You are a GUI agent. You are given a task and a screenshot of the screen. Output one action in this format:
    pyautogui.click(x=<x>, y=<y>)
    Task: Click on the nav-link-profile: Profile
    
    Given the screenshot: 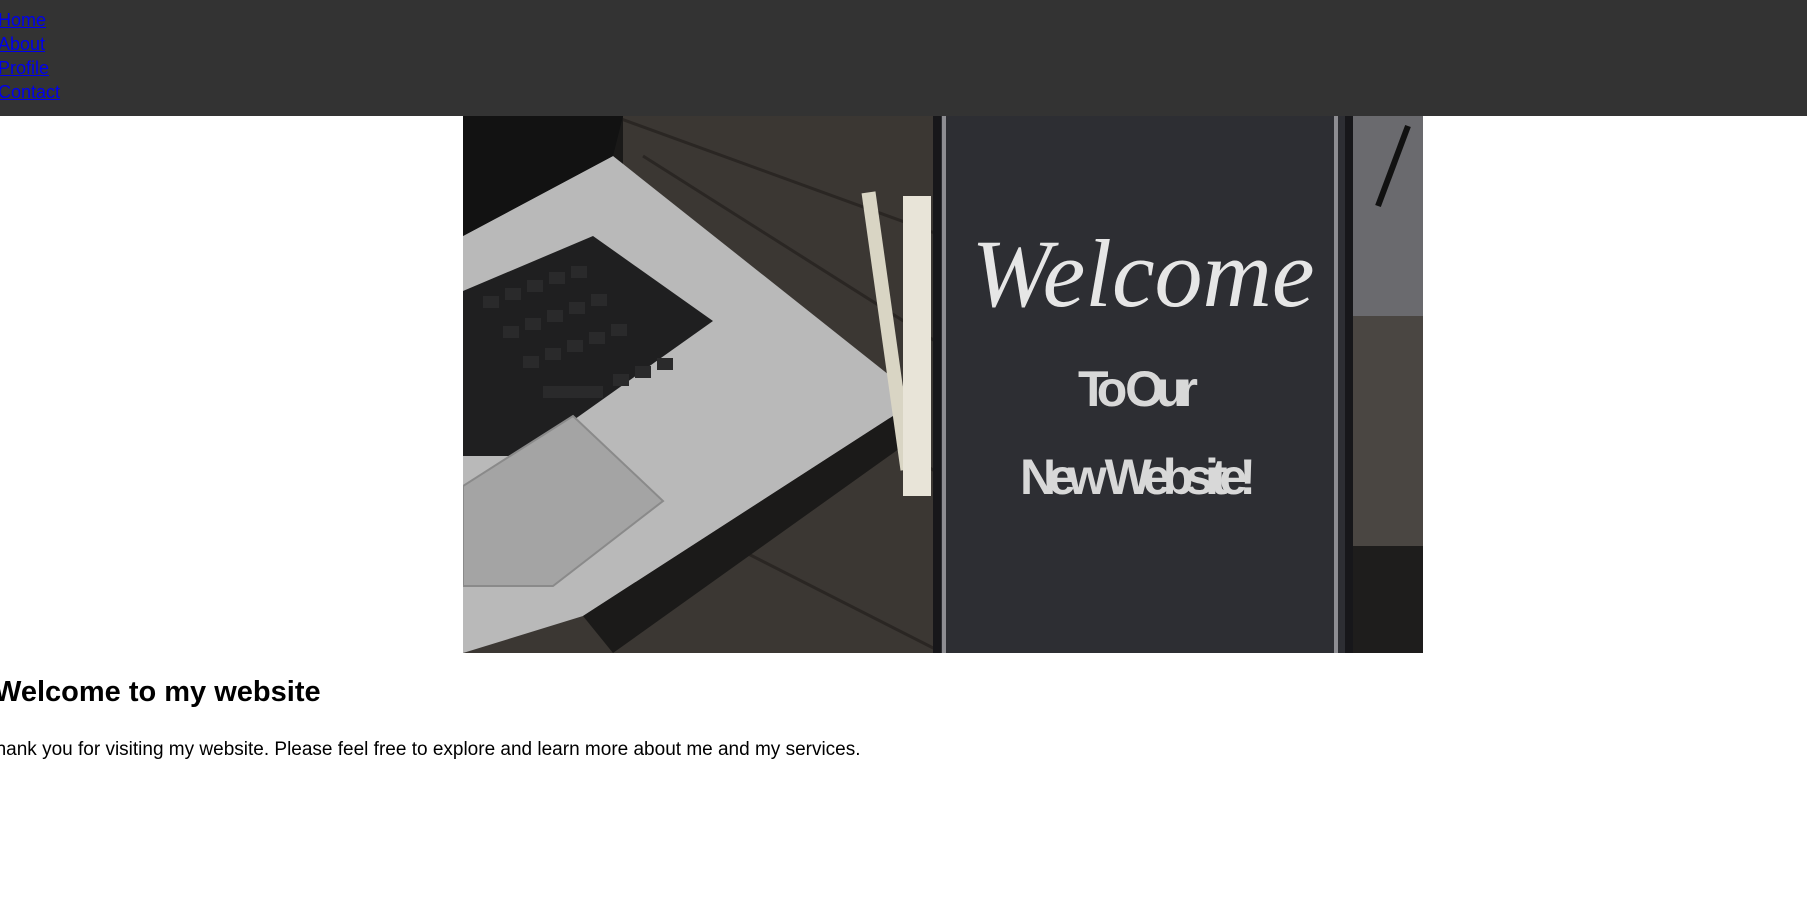 What is the action you would take?
    pyautogui.click(x=24, y=68)
    